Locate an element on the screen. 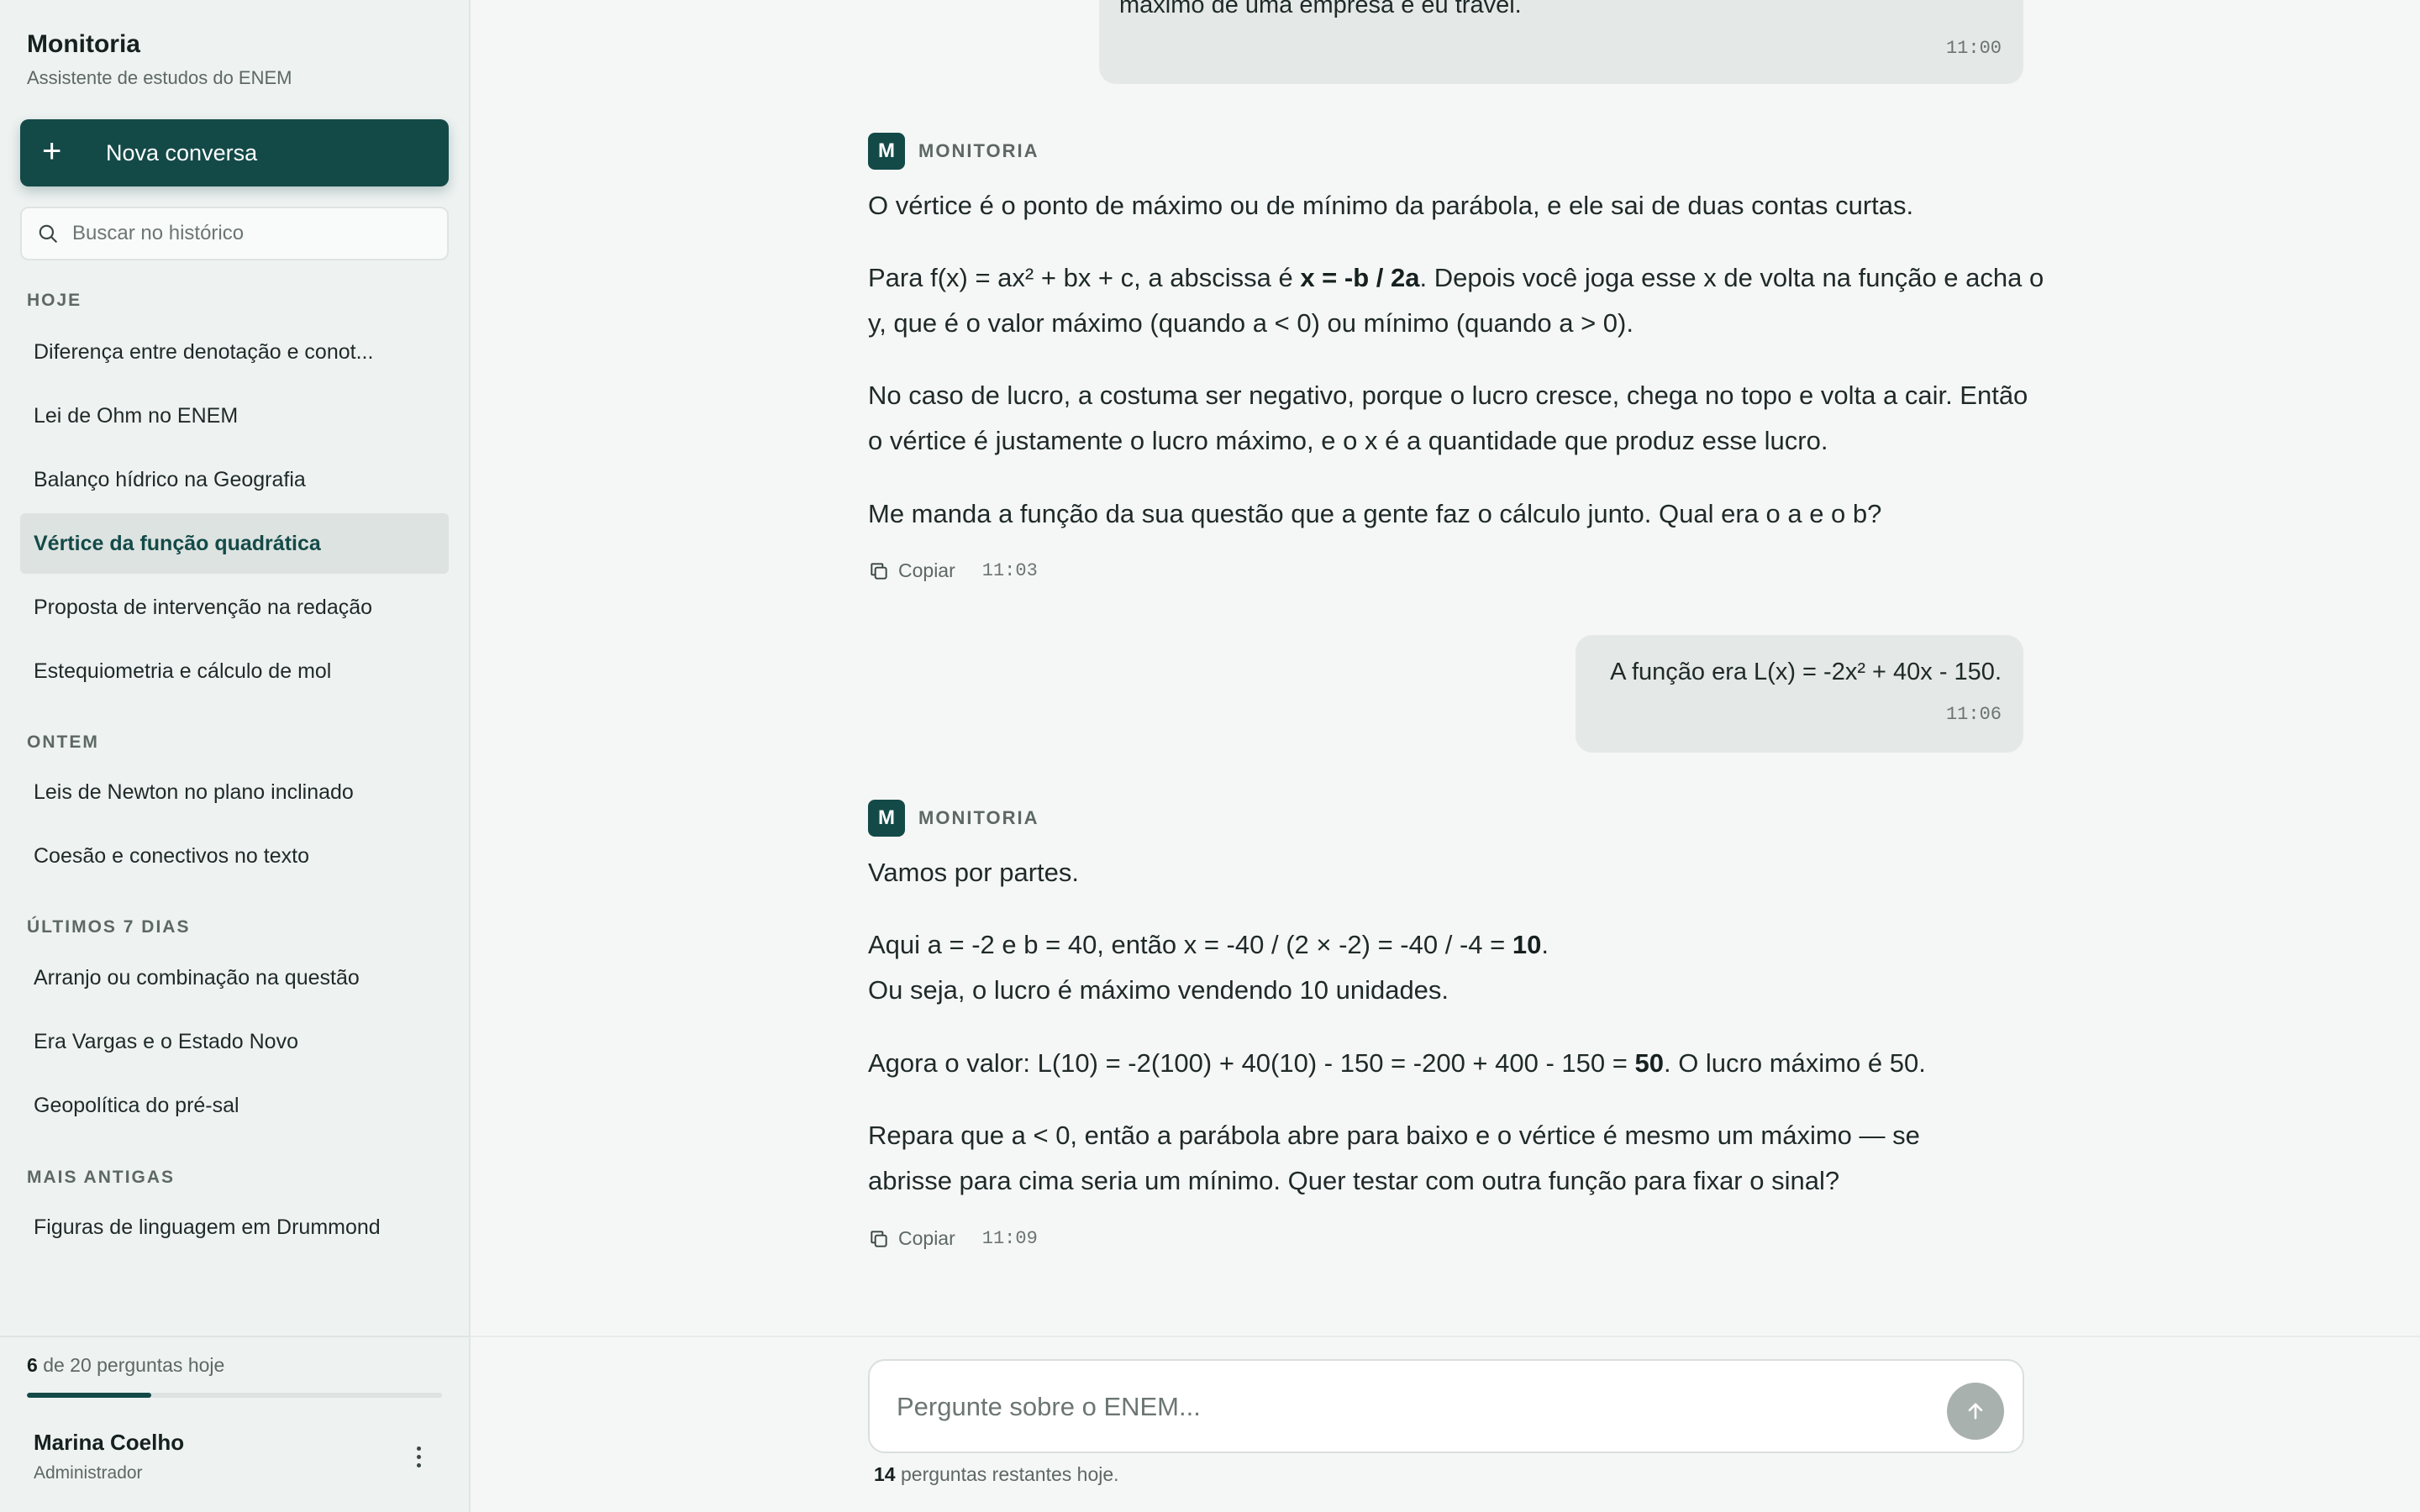 The height and width of the screenshot is (1512, 2420). user-message-text: máximo de uma empresa e eu travei. is located at coordinates (1320, 9).